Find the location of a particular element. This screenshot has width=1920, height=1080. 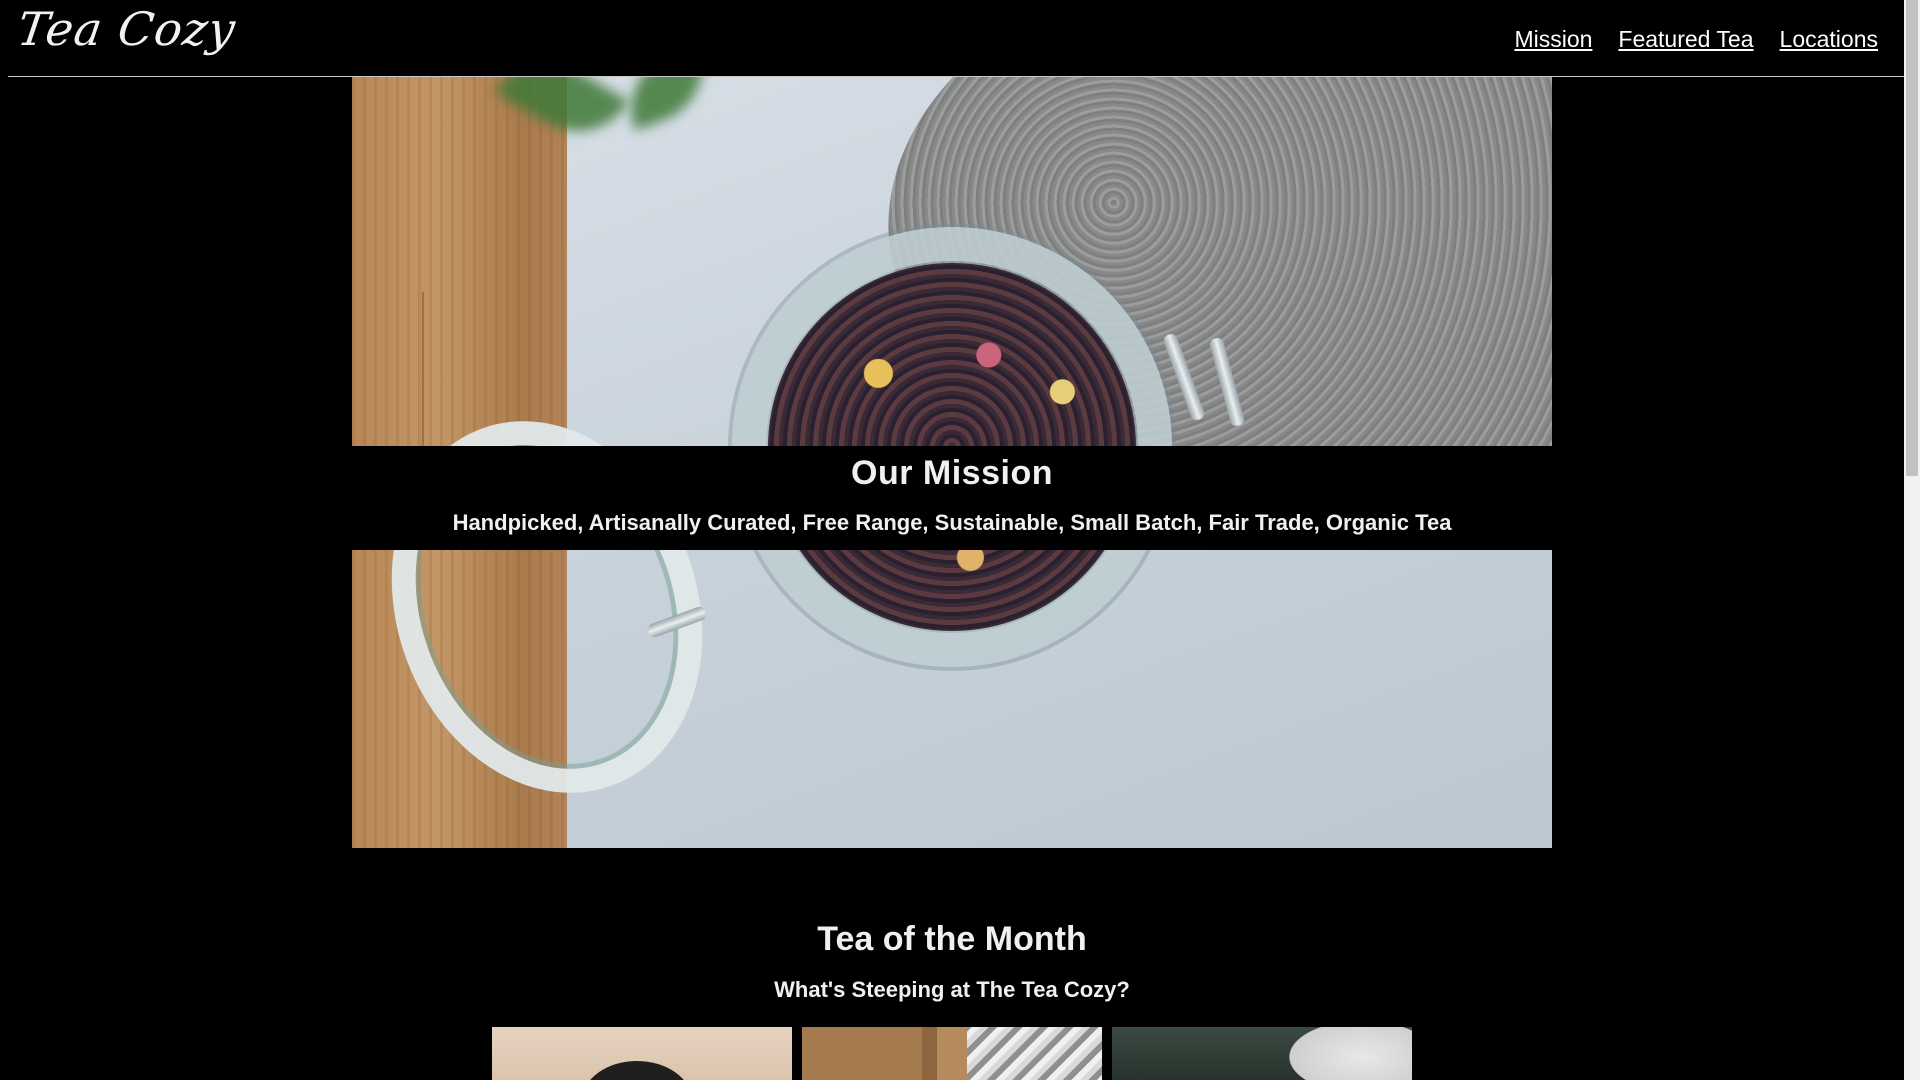

tea-of-month-subtitle: What's Steeping at The Tea Cozy? is located at coordinates (952, 989).